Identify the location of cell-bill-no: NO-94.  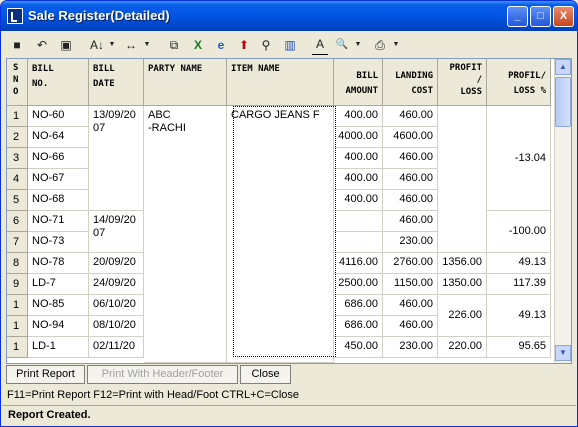
(58, 326).